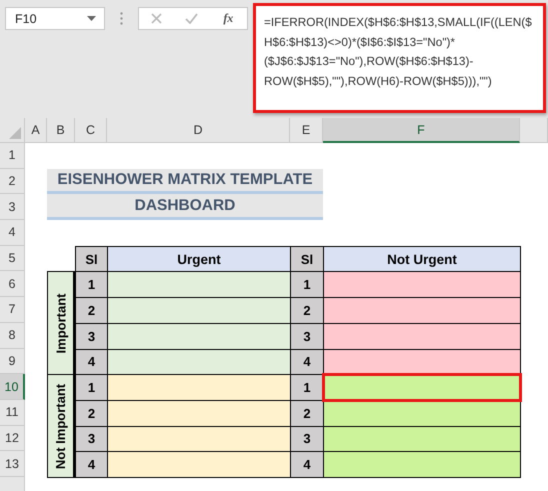 The height and width of the screenshot is (491, 548). I want to click on row-header: 3, so click(12, 207).